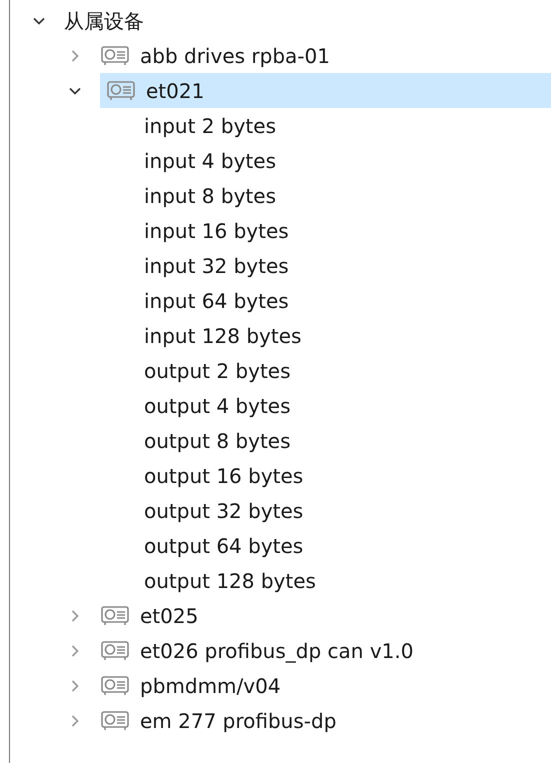 The height and width of the screenshot is (763, 551). What do you see at coordinates (224, 546) in the screenshot?
I see `tree-item-label: output 64 bytes` at bounding box center [224, 546].